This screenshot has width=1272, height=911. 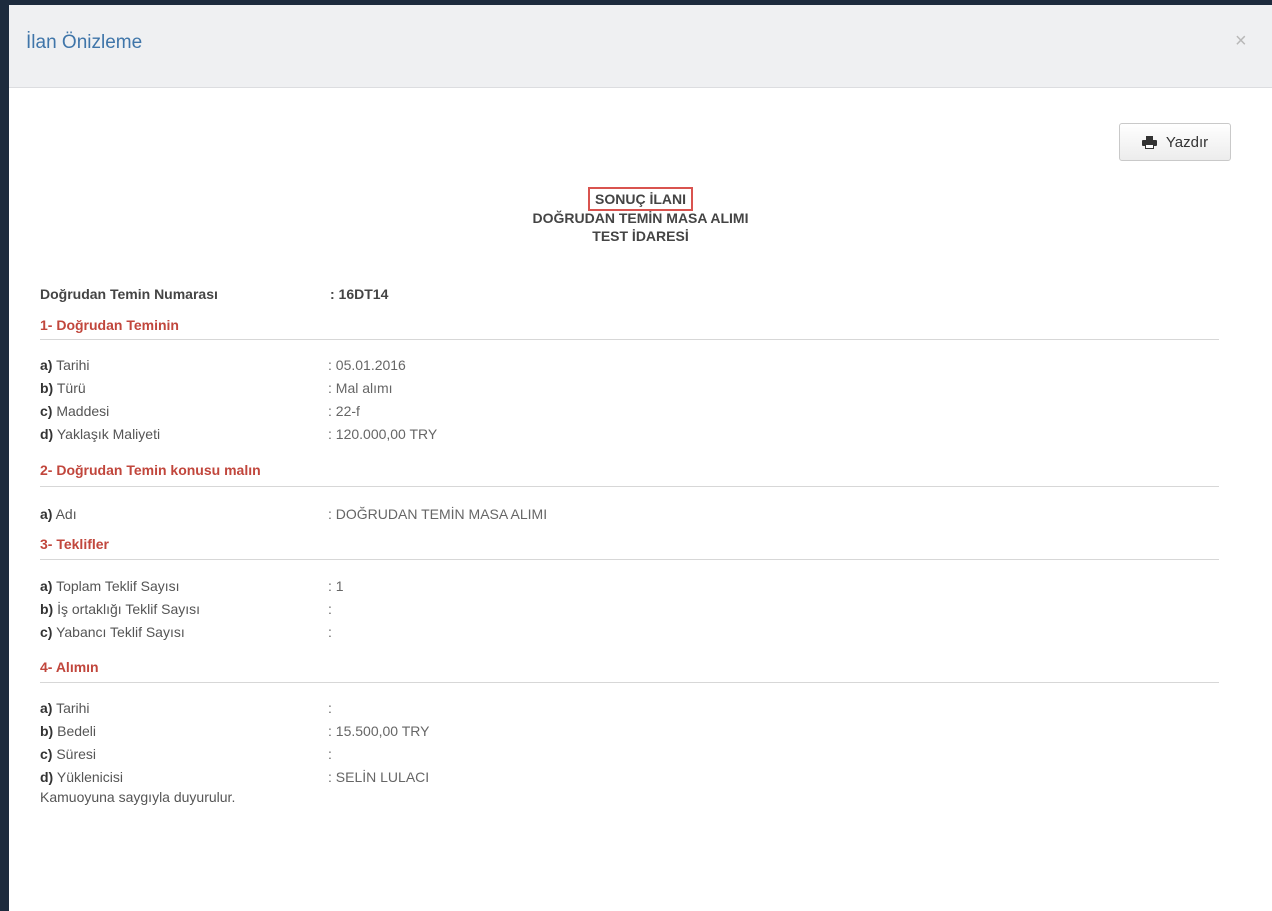 What do you see at coordinates (109, 325) in the screenshot?
I see `section-title: 1- Doğrudan Teminin` at bounding box center [109, 325].